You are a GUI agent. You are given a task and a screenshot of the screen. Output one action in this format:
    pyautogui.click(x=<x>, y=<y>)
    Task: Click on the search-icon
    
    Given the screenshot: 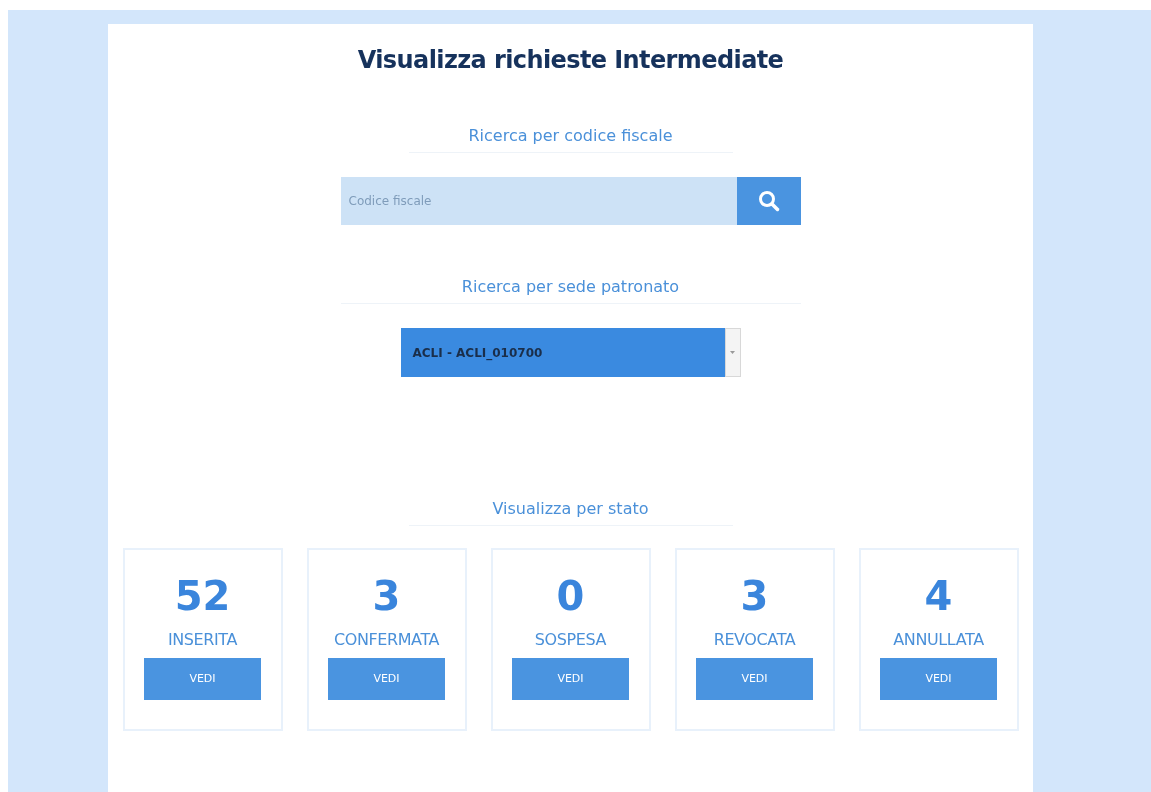 What is the action you would take?
    pyautogui.click(x=768, y=201)
    